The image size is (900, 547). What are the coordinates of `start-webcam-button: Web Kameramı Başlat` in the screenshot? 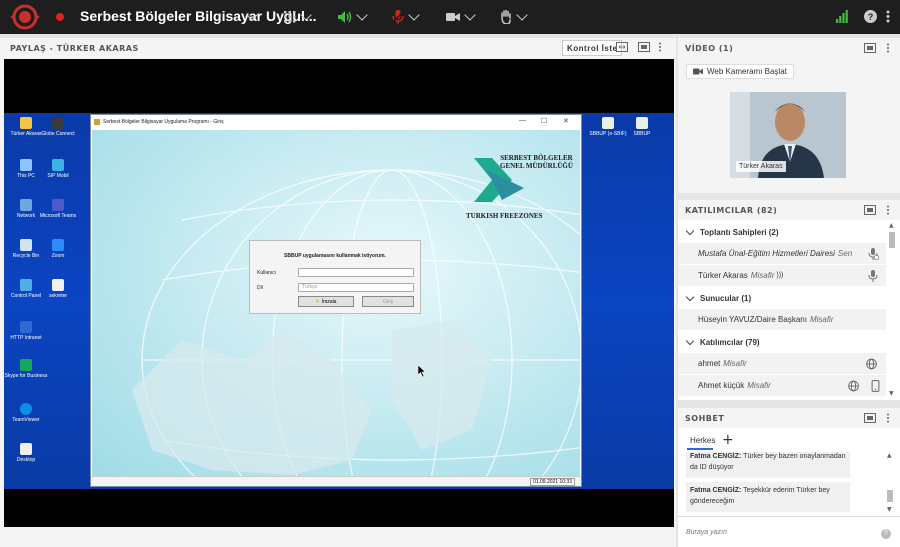 It's located at (740, 71).